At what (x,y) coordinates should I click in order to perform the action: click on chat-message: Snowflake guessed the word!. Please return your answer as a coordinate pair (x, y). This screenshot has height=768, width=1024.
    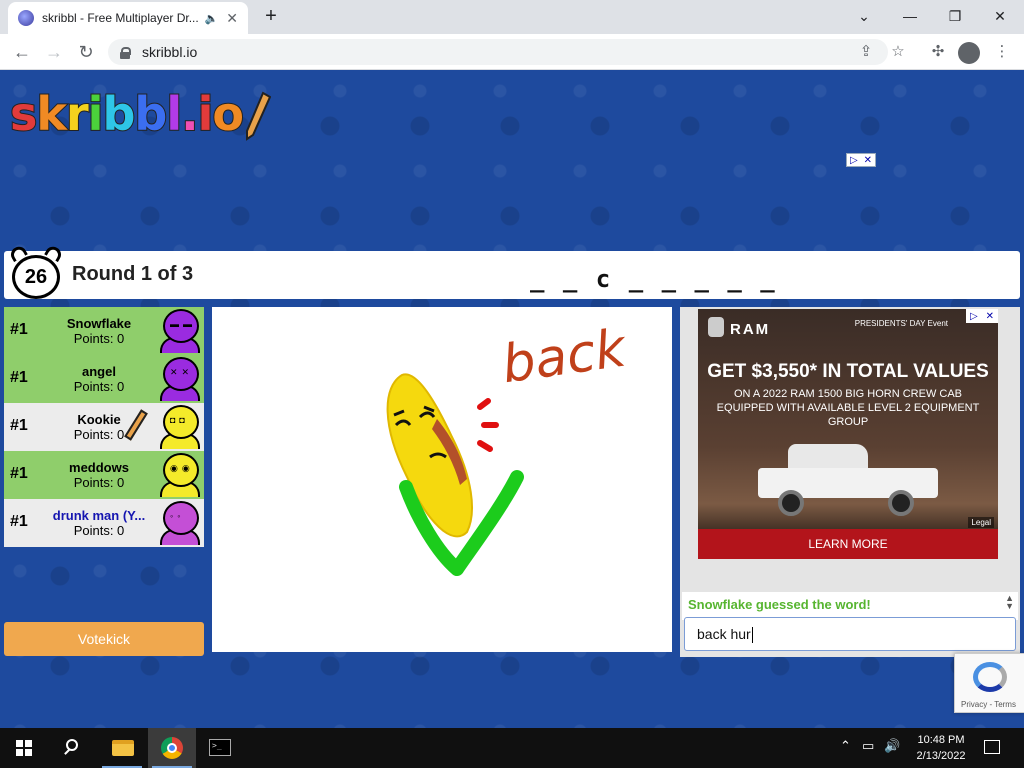
    Looking at the image, I should click on (779, 604).